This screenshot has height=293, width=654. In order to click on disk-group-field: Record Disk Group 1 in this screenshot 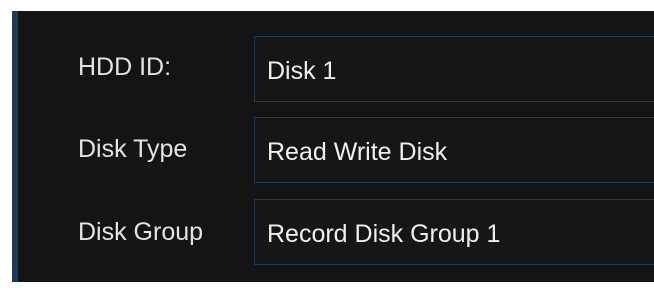, I will do `click(454, 232)`.